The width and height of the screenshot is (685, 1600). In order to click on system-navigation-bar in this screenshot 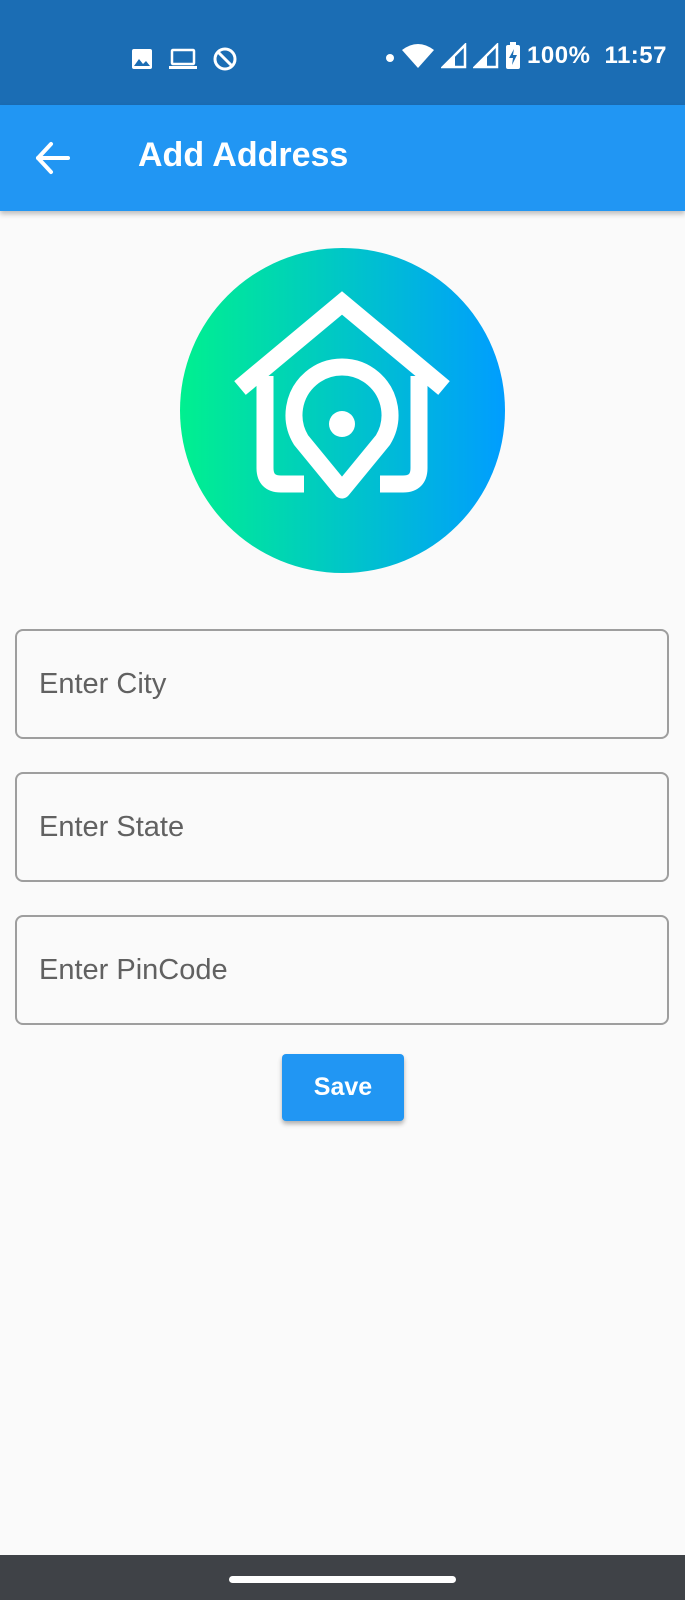, I will do `click(342, 1577)`.